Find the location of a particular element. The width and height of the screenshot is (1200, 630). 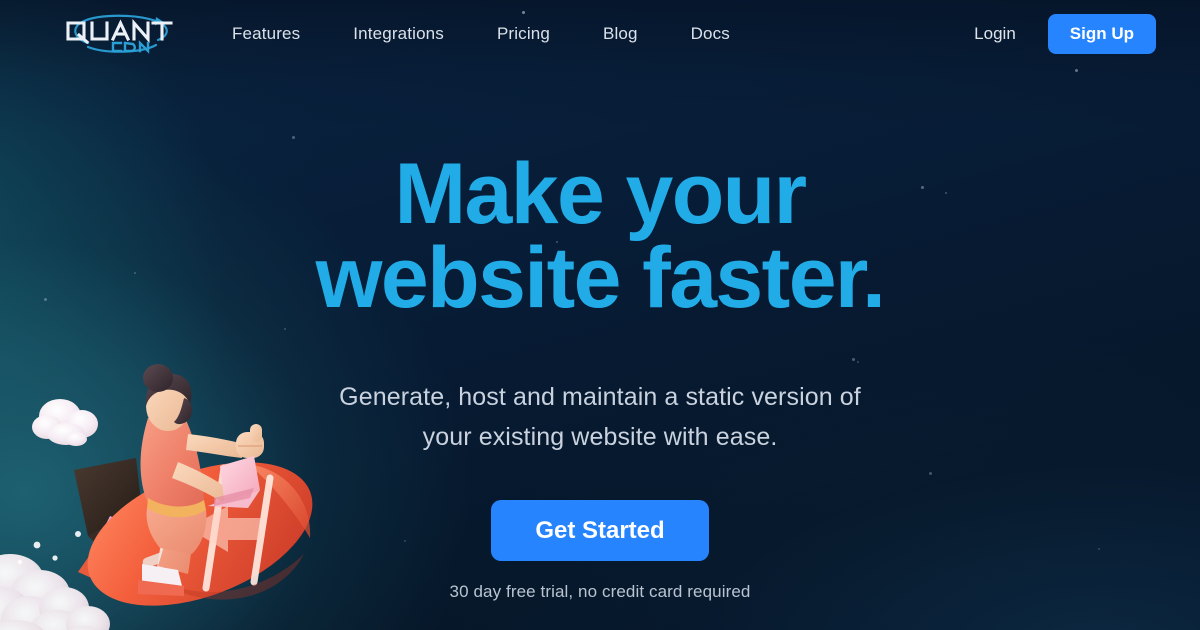

main-navigation: Features Integrations Pricing Blog Docs is located at coordinates (602, 34).